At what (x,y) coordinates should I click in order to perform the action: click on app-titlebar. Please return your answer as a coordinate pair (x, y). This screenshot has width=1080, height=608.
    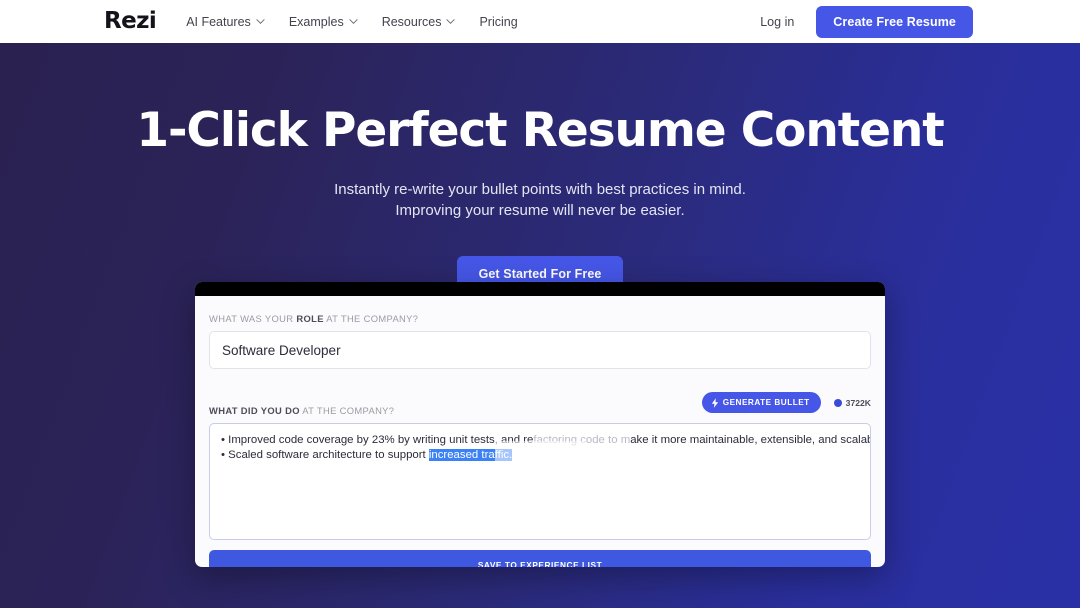
    Looking at the image, I should click on (540, 289).